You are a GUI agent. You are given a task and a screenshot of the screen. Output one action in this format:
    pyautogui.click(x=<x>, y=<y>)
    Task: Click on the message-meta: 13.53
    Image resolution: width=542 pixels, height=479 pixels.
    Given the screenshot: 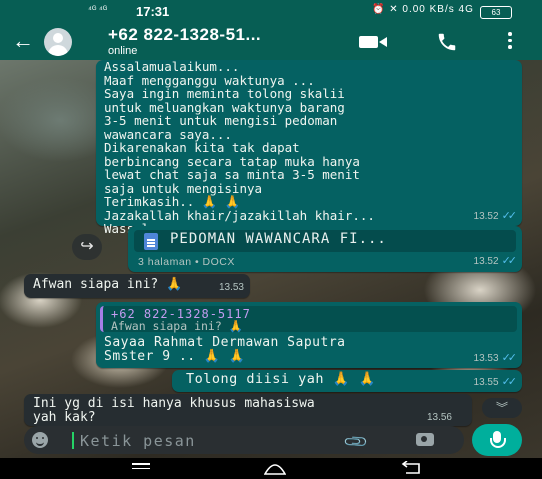 What is the action you would take?
    pyautogui.click(x=231, y=288)
    